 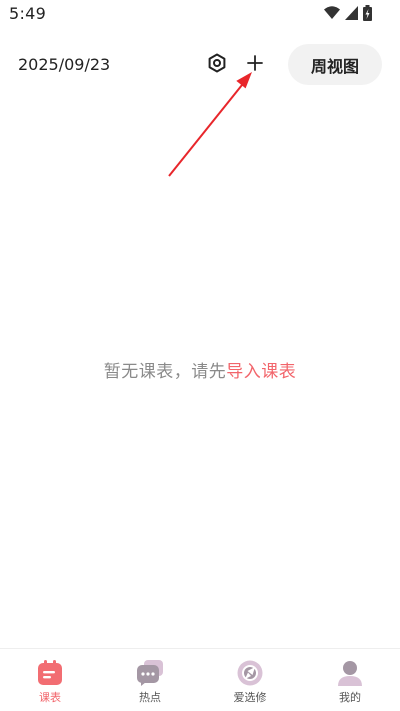 What do you see at coordinates (200, 65) in the screenshot?
I see `header-bar: 2025/09/23 周视图` at bounding box center [200, 65].